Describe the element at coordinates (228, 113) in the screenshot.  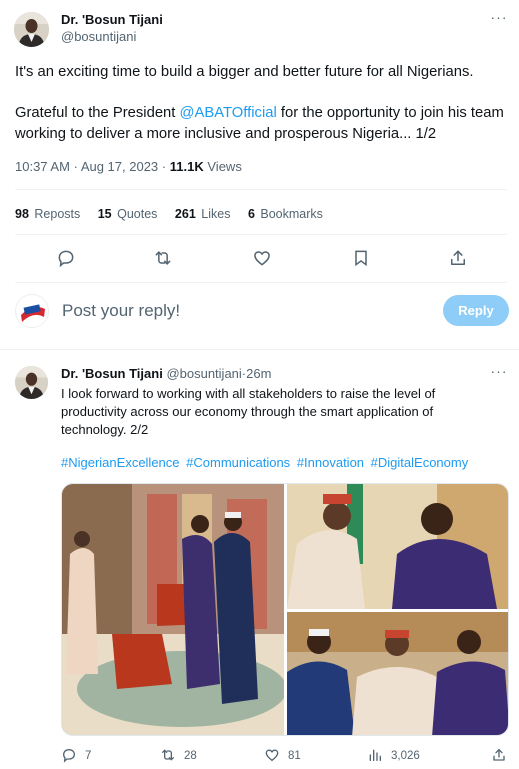
I see `mention-link: @ABATOfficial` at that location.